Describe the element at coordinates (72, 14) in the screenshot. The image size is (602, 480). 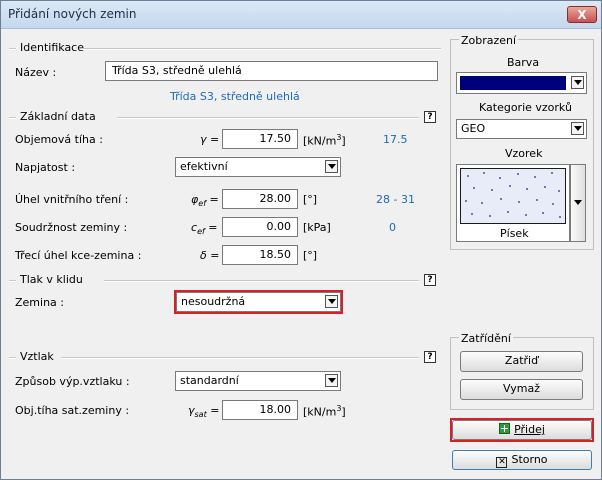
I see `window-title: Přidání nových zemin` at that location.